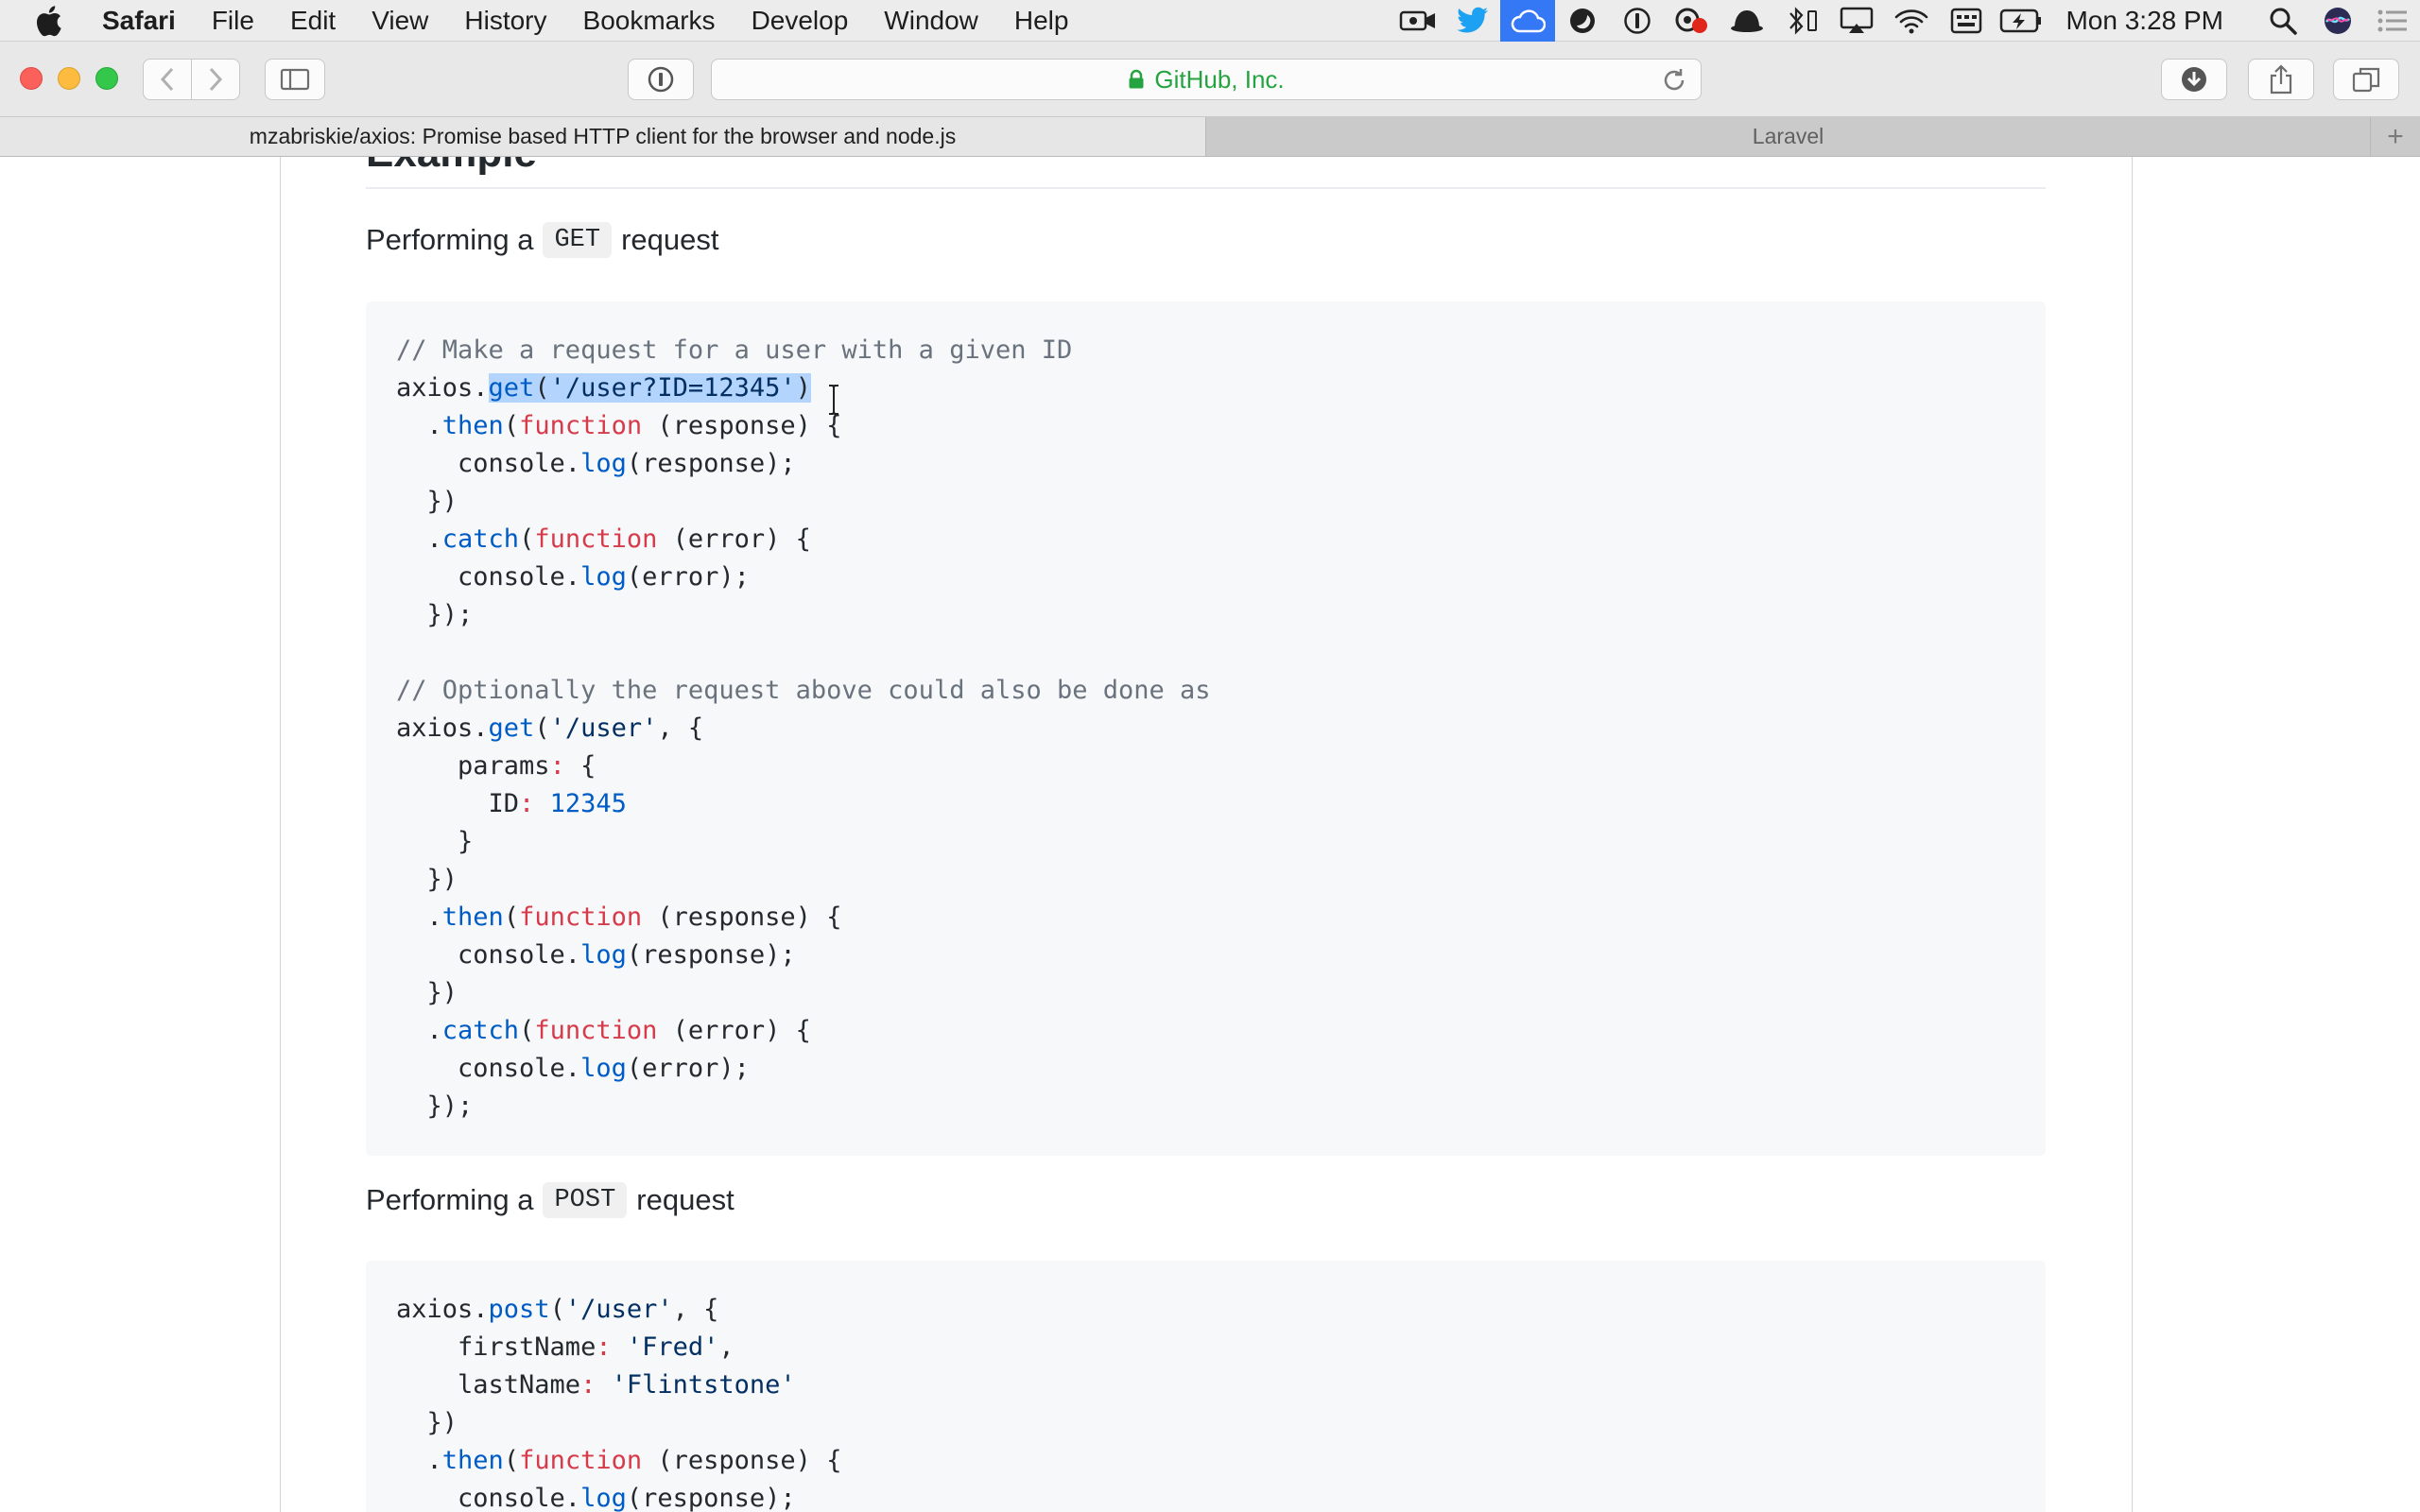 Image resolution: width=2420 pixels, height=1512 pixels. I want to click on alfred-hat-icon, so click(1747, 21).